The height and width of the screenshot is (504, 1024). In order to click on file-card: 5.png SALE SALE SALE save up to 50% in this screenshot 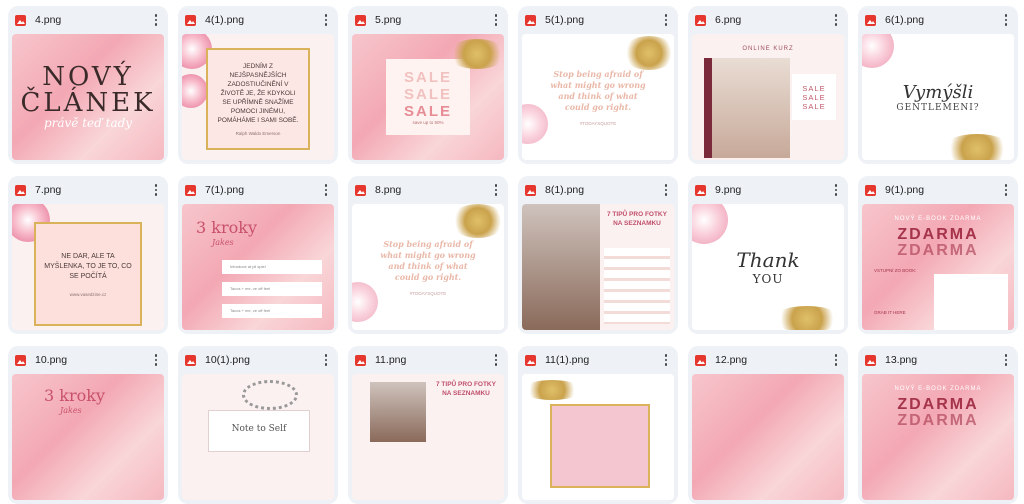, I will do `click(428, 85)`.